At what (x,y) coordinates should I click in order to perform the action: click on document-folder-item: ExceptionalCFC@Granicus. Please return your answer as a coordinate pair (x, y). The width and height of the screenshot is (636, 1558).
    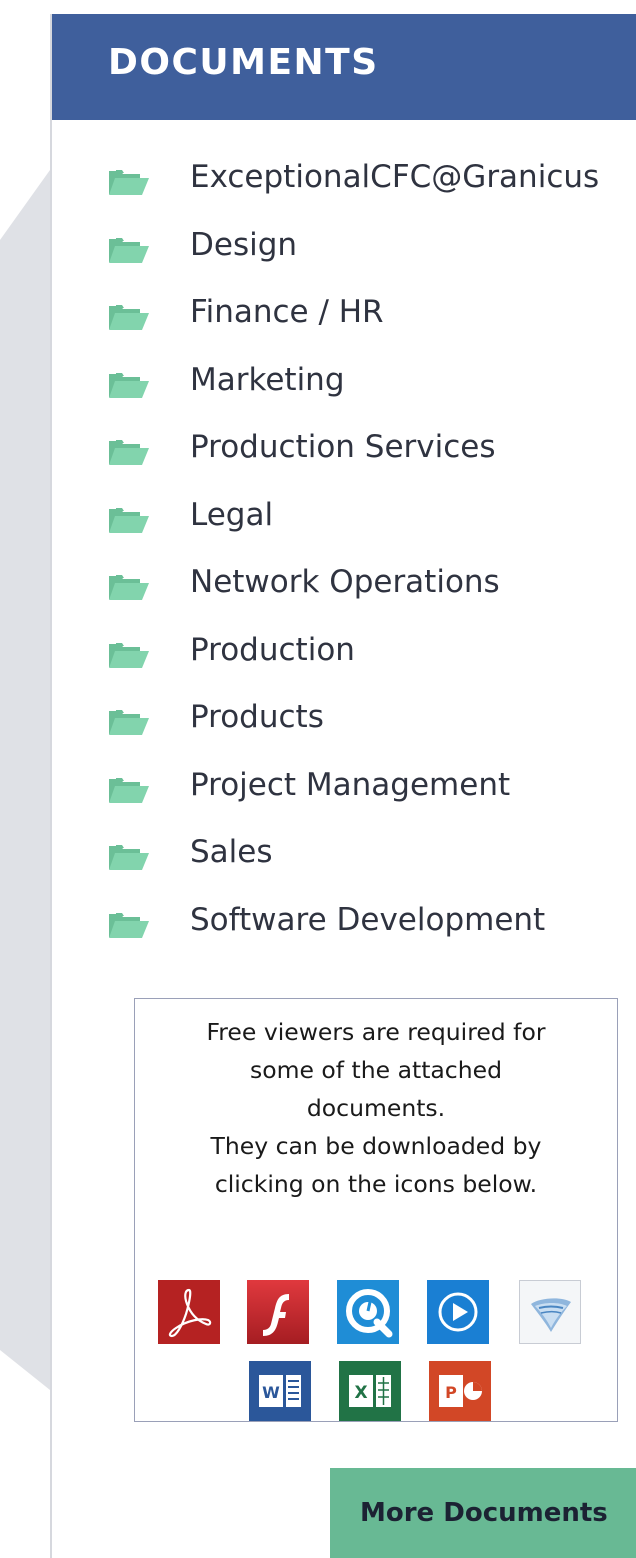
    Looking at the image, I should click on (344, 190).